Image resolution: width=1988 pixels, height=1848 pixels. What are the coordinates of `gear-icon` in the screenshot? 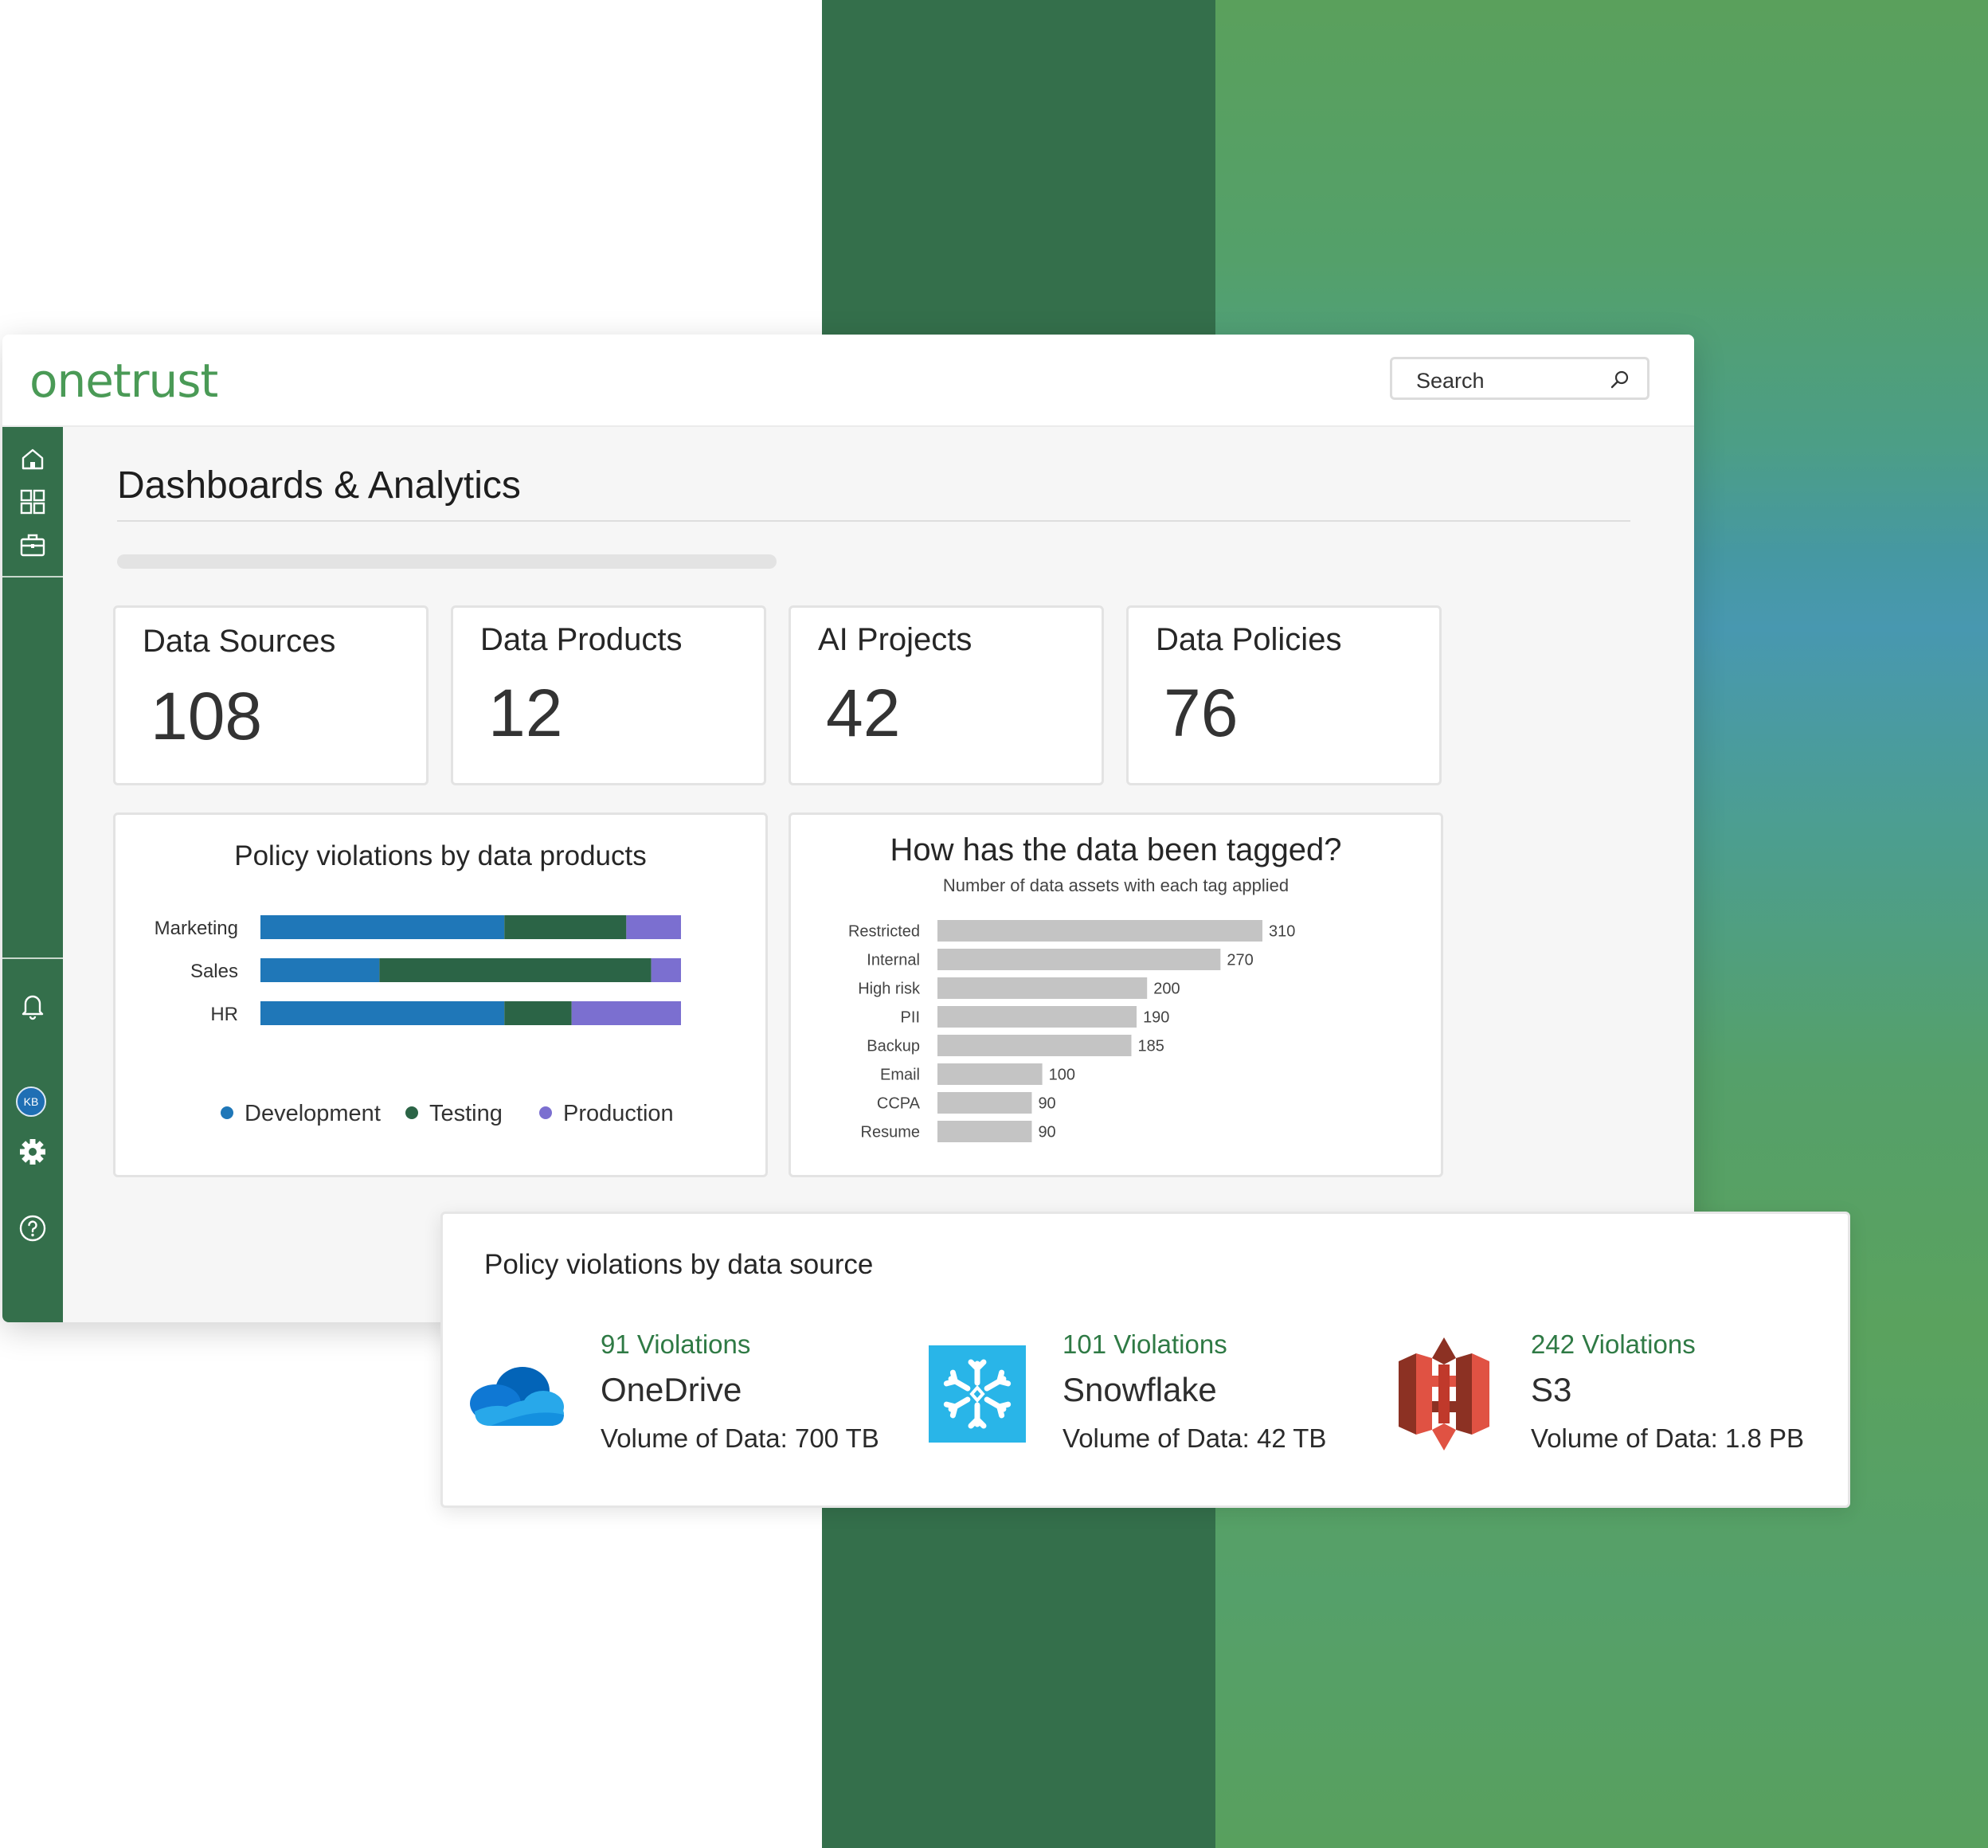 It's located at (33, 1152).